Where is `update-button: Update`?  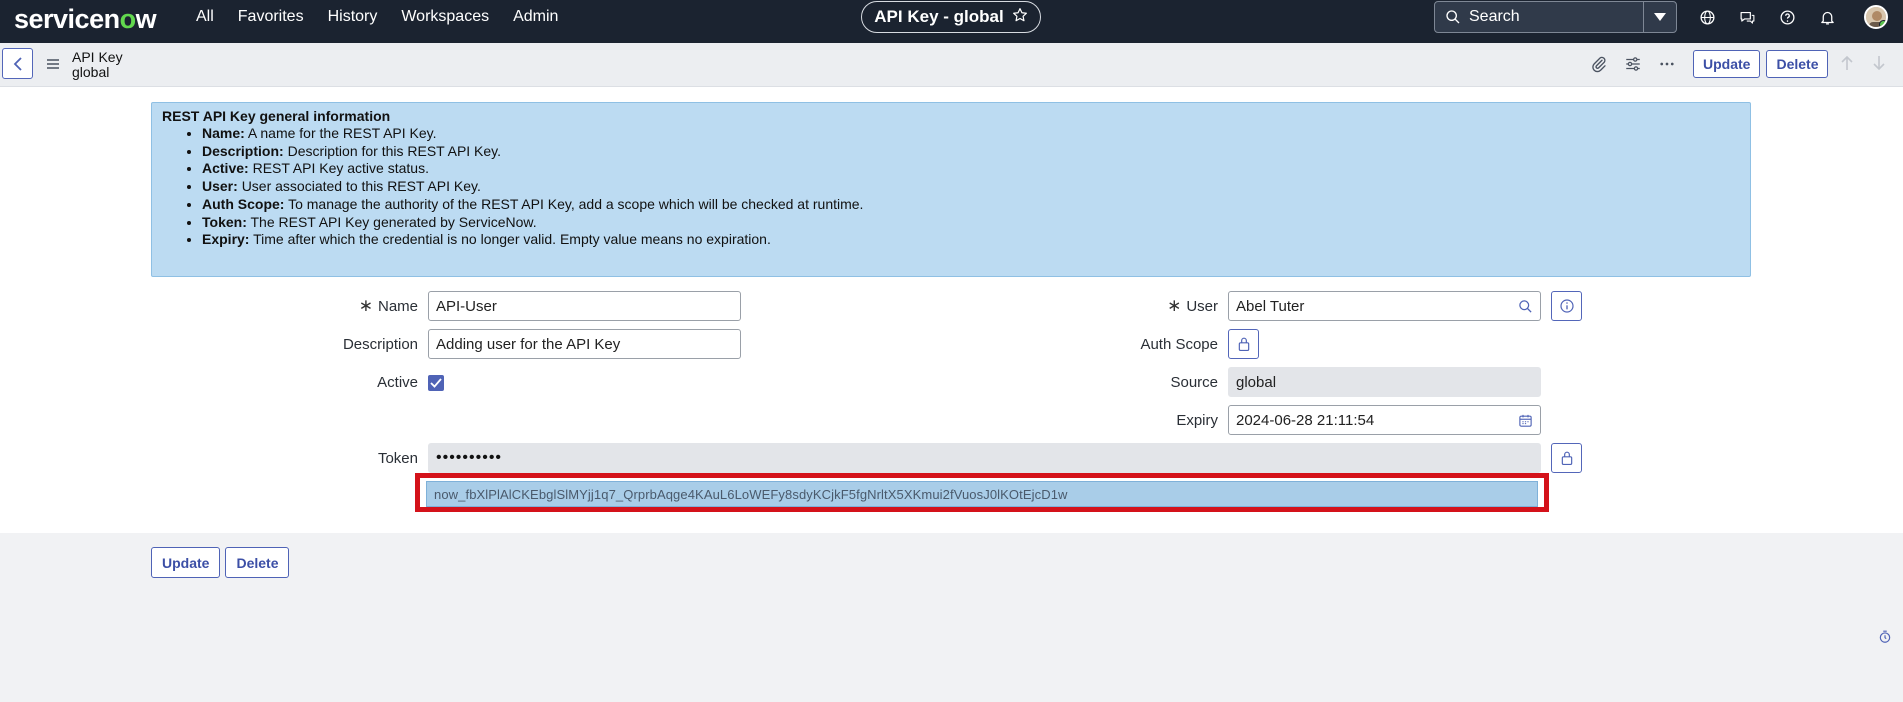
update-button: Update is located at coordinates (1727, 64).